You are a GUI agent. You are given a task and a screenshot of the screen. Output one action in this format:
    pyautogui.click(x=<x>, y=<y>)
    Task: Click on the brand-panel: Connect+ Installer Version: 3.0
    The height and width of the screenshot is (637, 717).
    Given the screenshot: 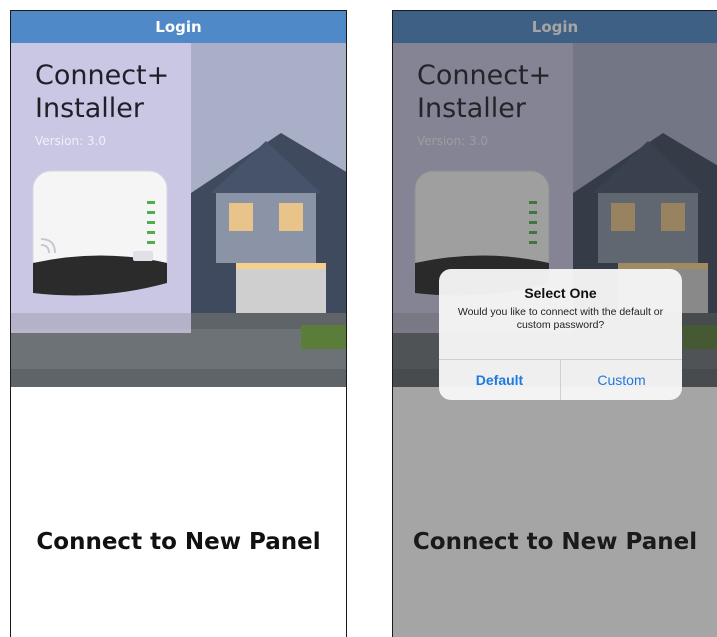 What is the action you would take?
    pyautogui.click(x=101, y=188)
    